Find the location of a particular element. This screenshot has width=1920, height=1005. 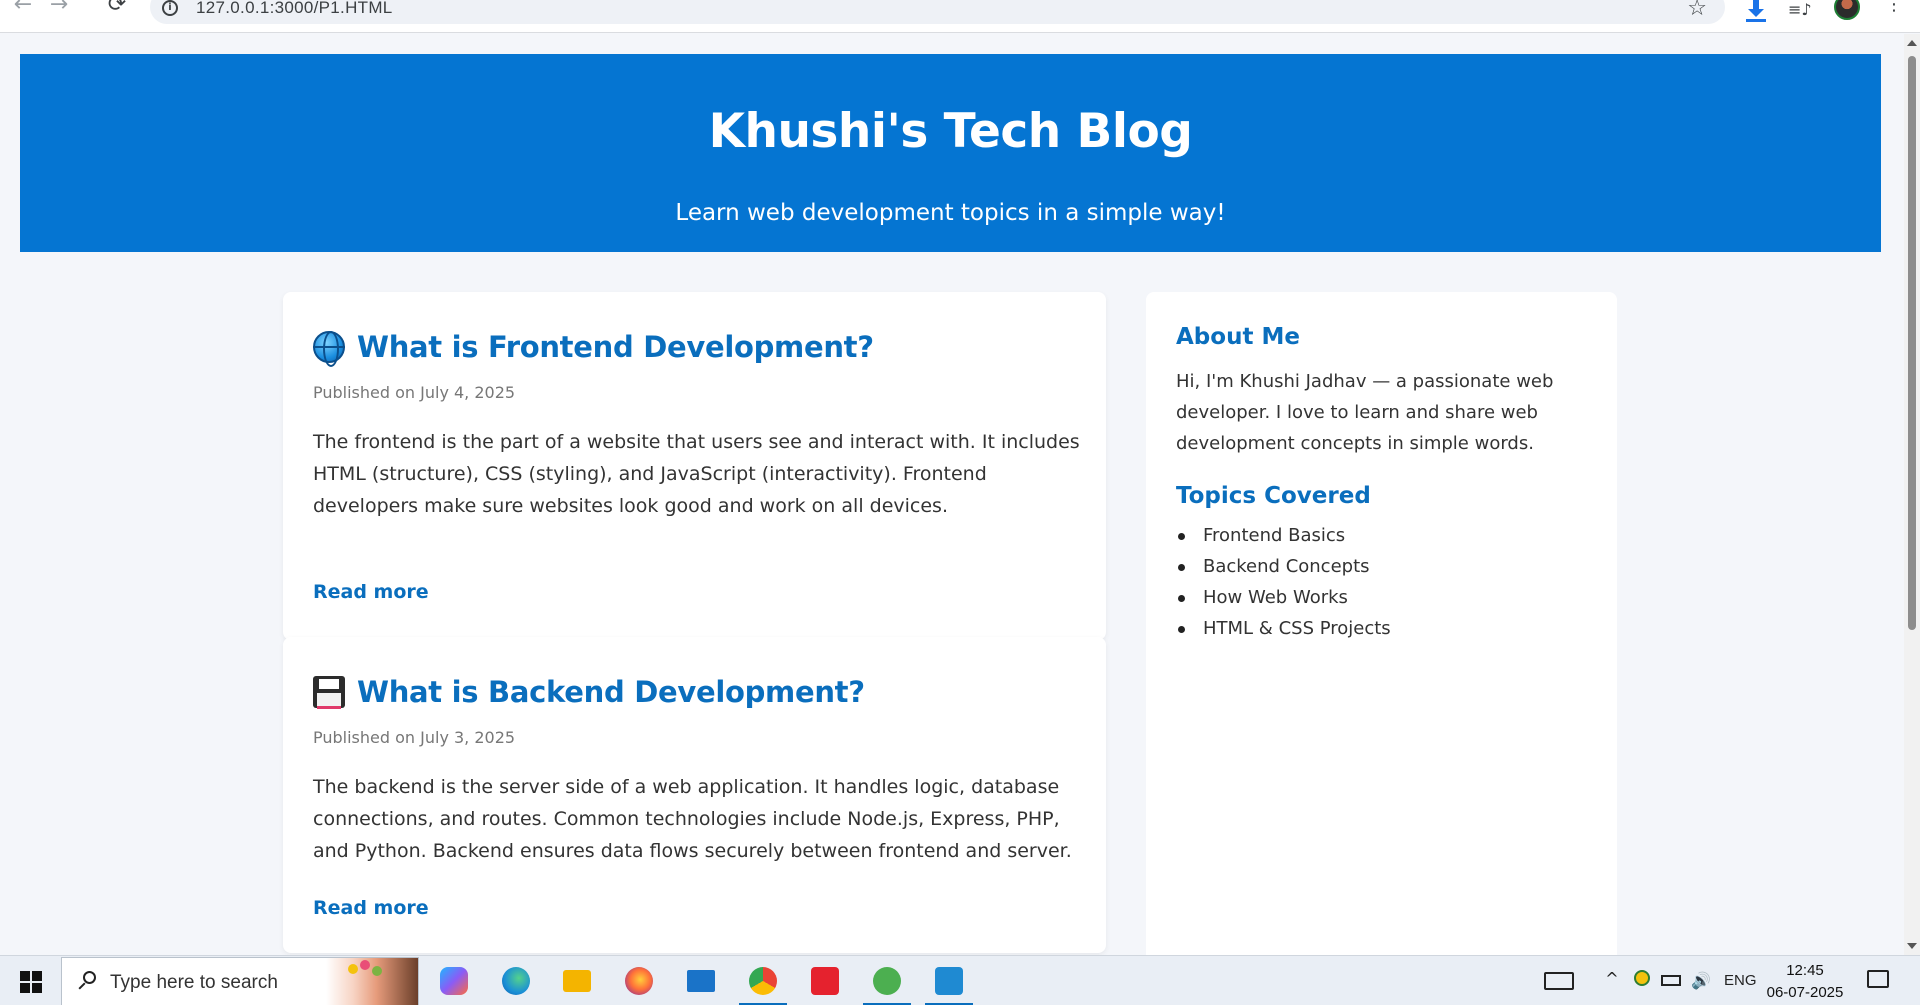

post-title: What is Frontend Development? is located at coordinates (615, 347).